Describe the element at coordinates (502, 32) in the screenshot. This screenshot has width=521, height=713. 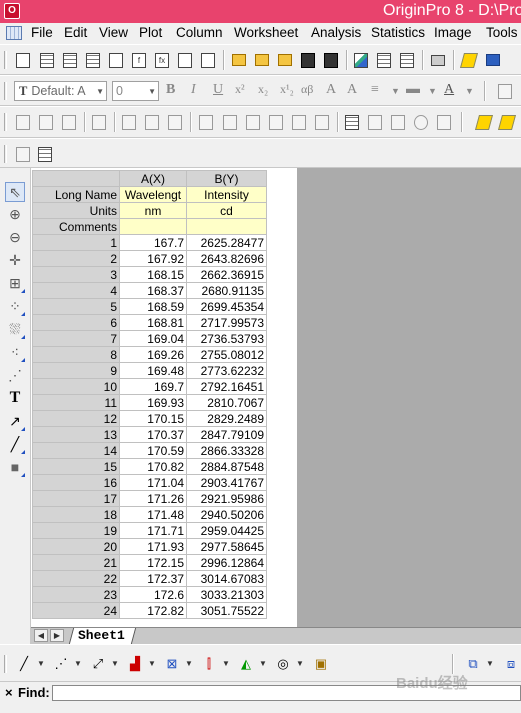
I see `menu-tools: Tools` at that location.